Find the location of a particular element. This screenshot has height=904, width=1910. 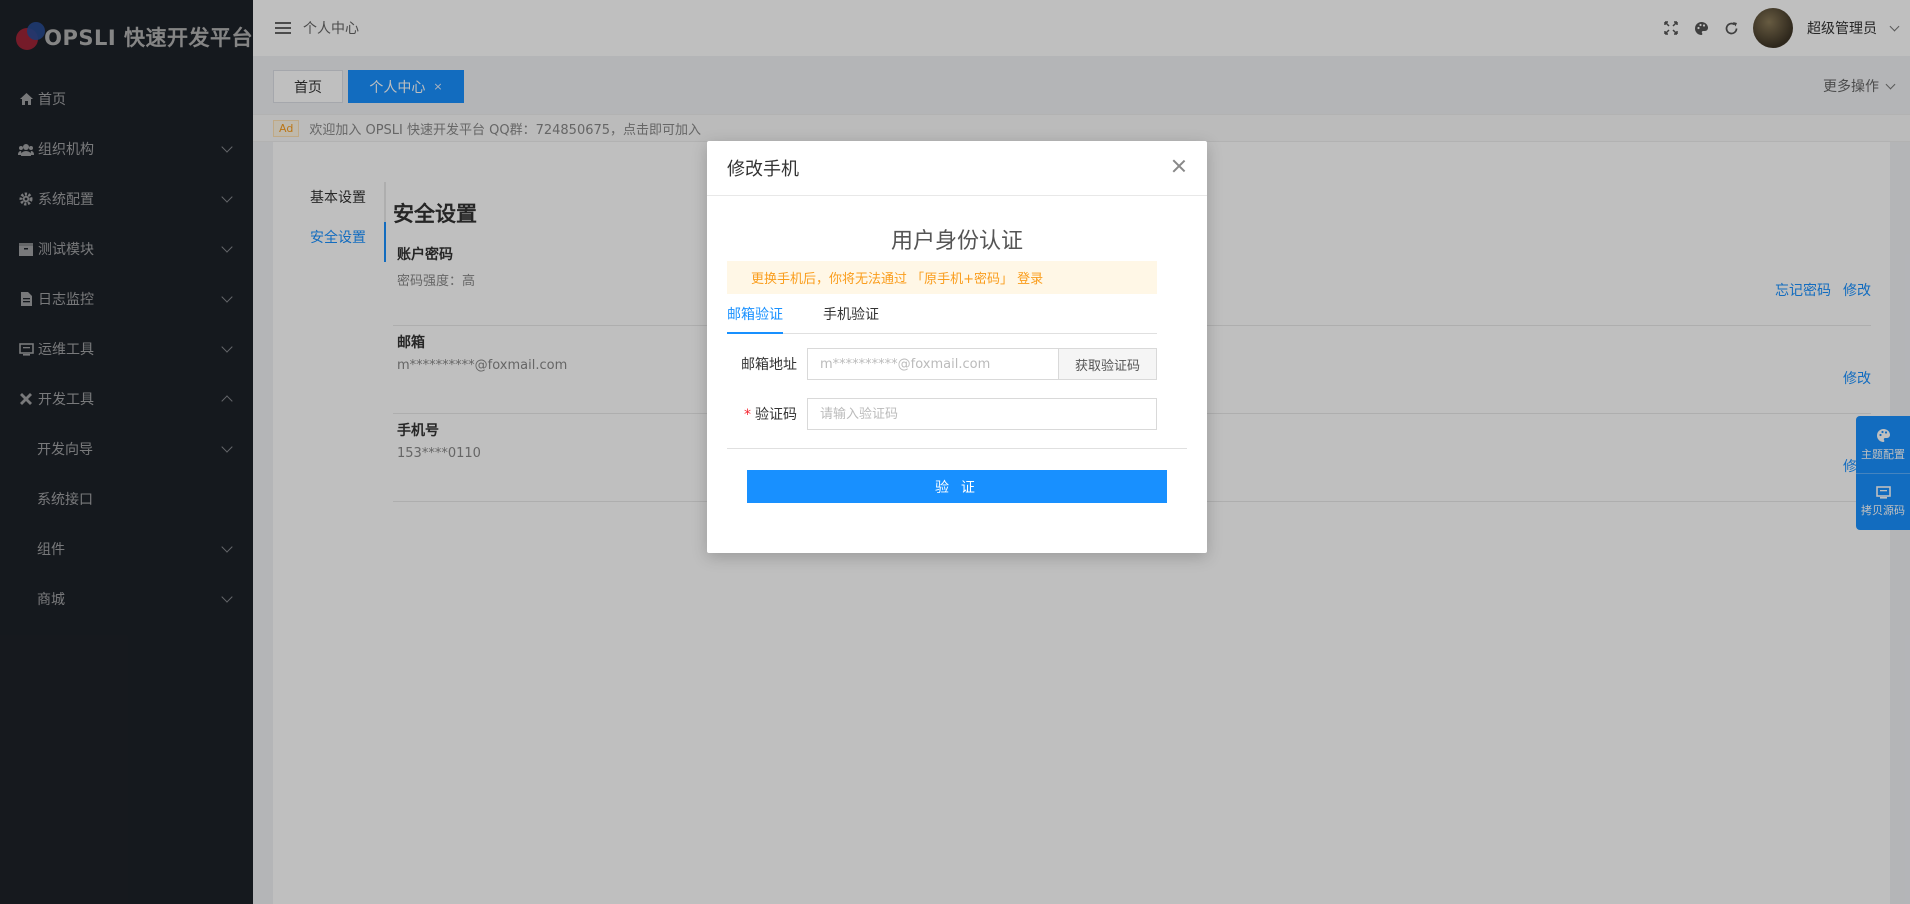

tab-phone-verify: 手机验证 is located at coordinates (851, 316).